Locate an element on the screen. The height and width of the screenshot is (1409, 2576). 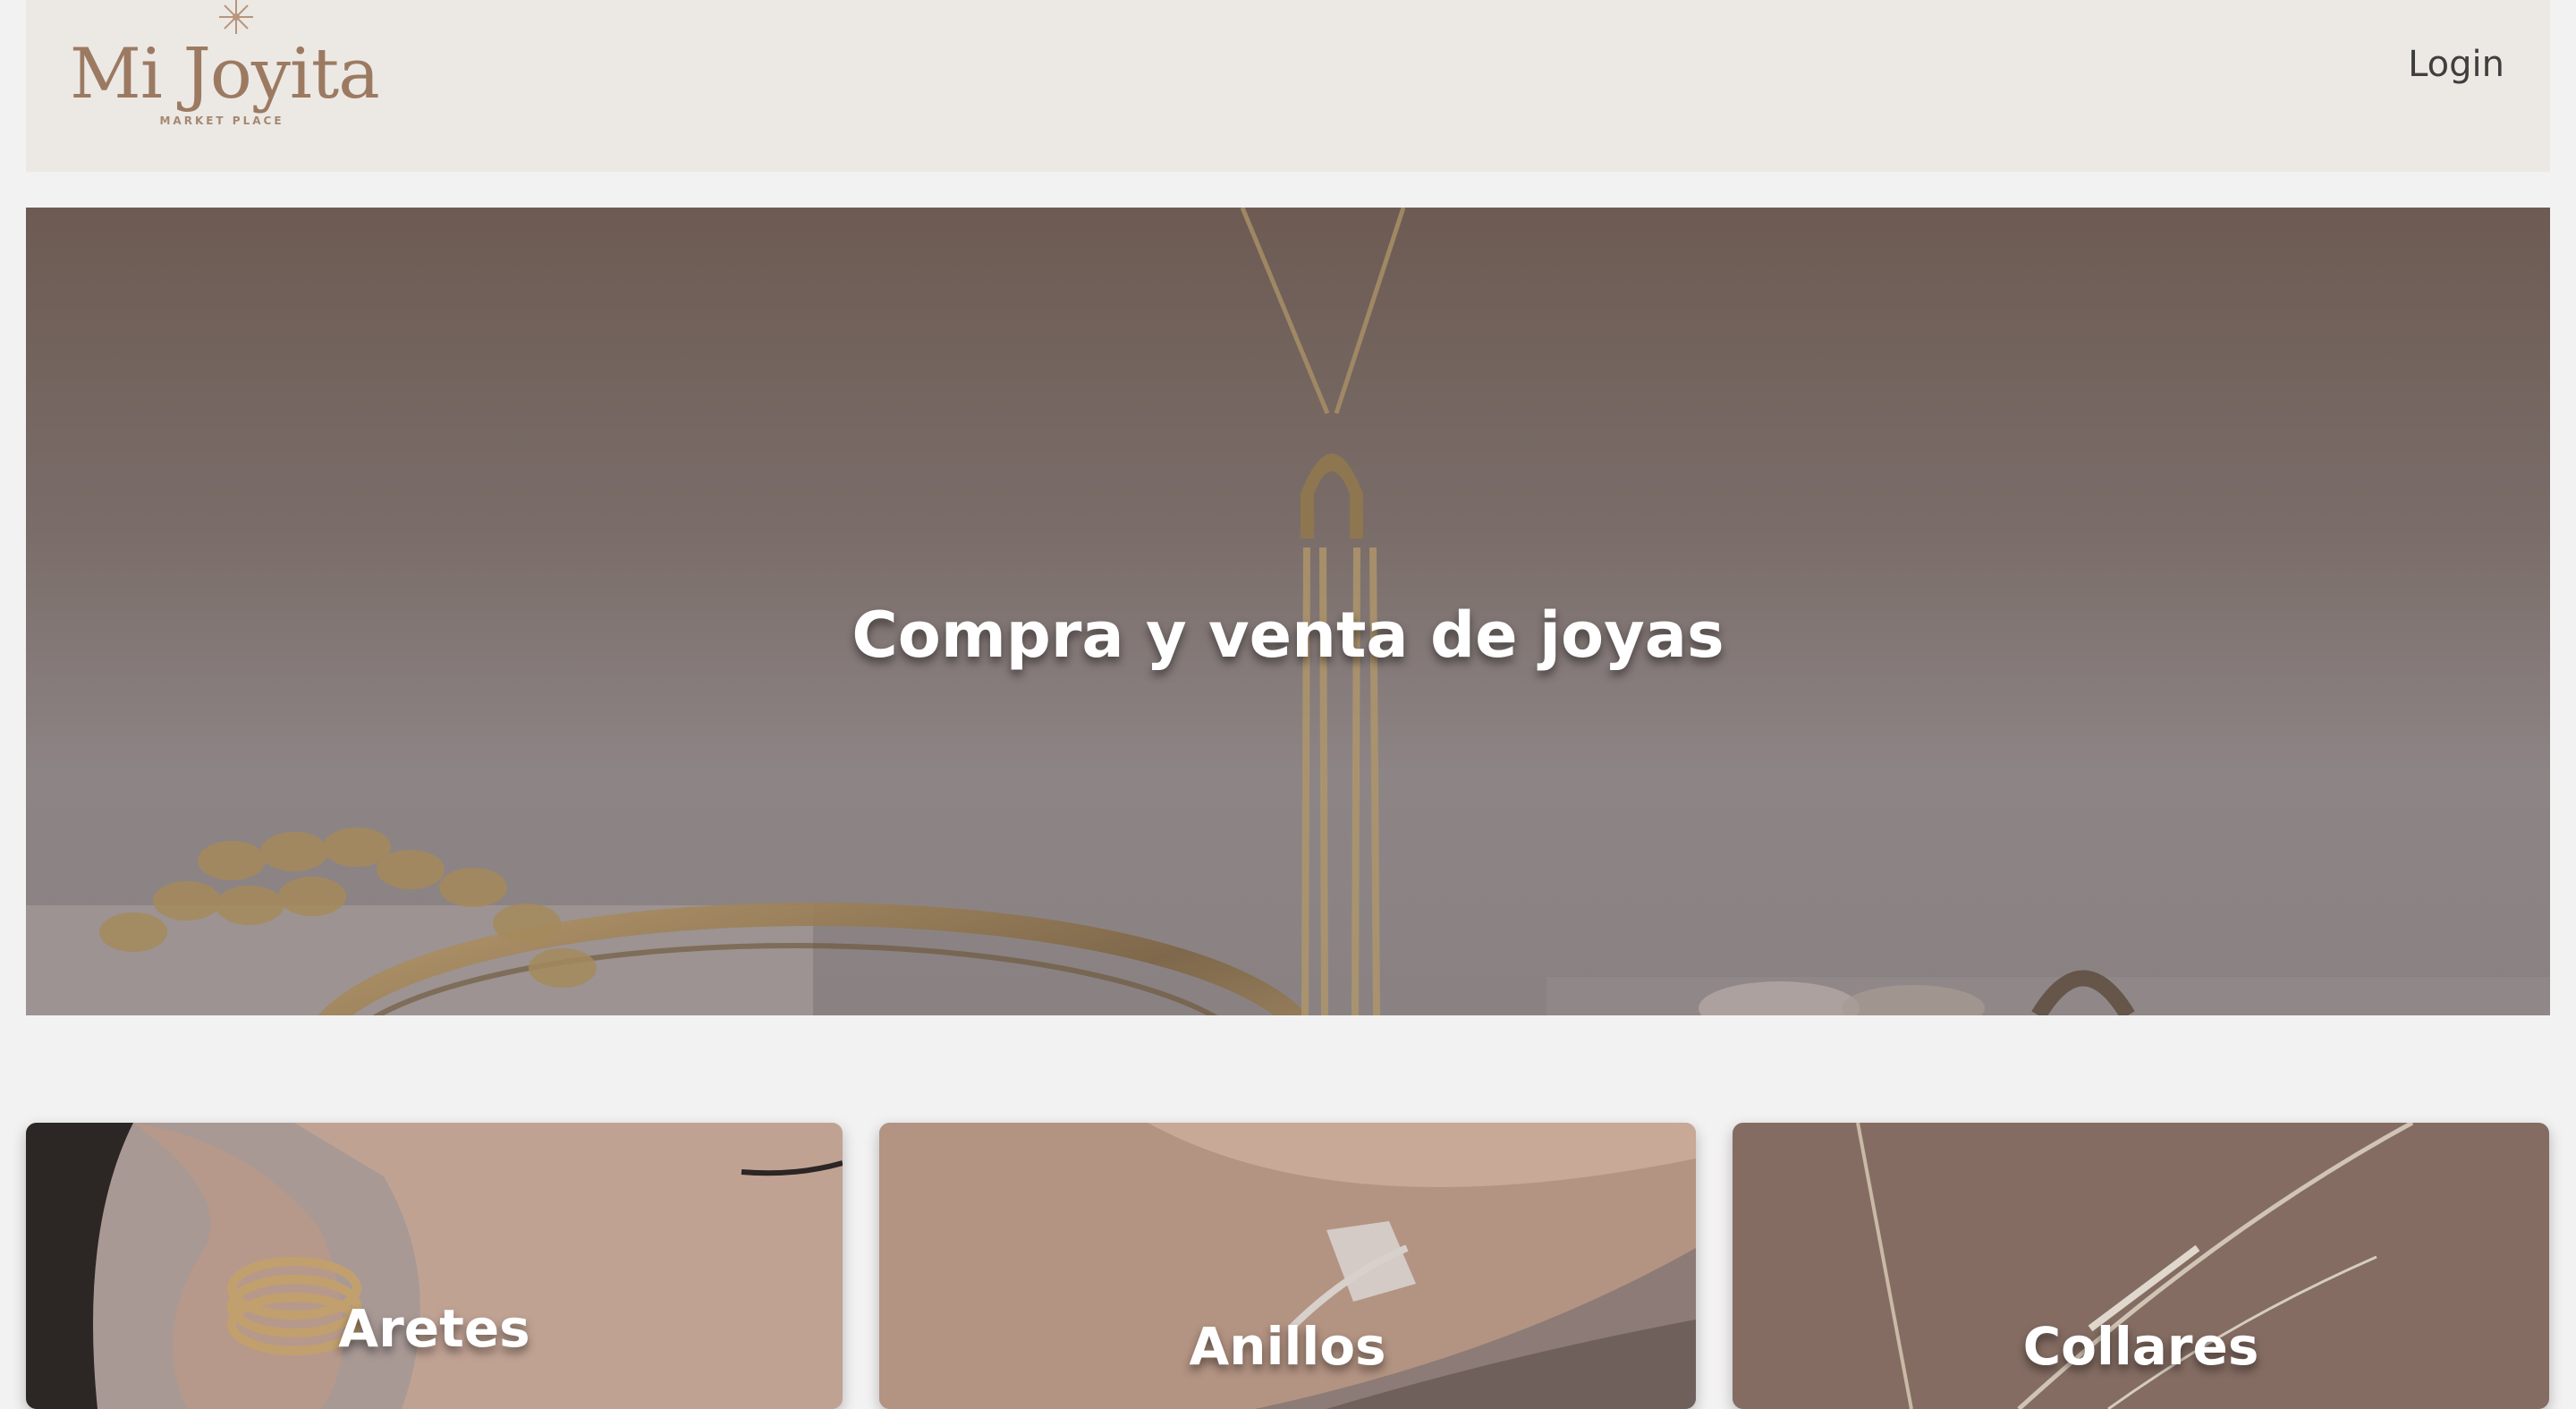
category-card-collares: Collares is located at coordinates (2141, 1266).